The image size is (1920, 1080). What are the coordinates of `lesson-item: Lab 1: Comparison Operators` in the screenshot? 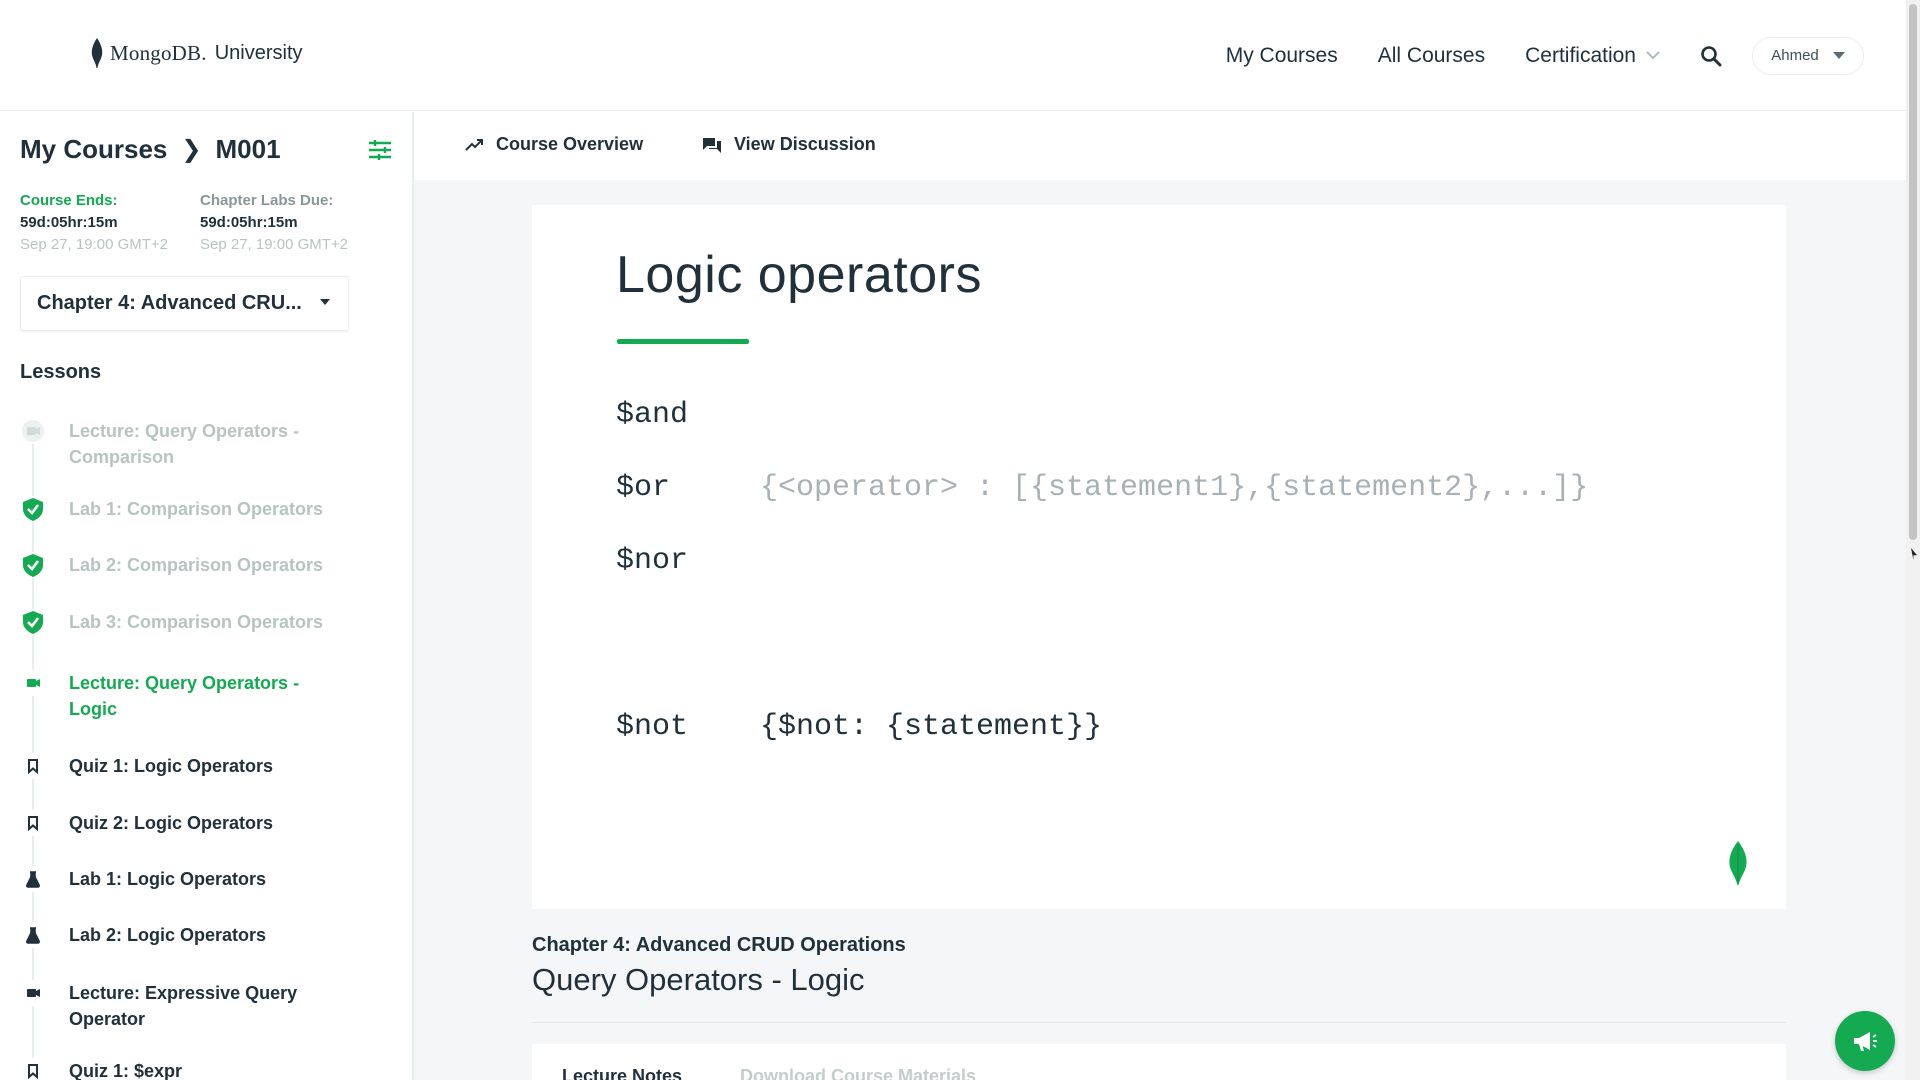 It's located at (180, 509).